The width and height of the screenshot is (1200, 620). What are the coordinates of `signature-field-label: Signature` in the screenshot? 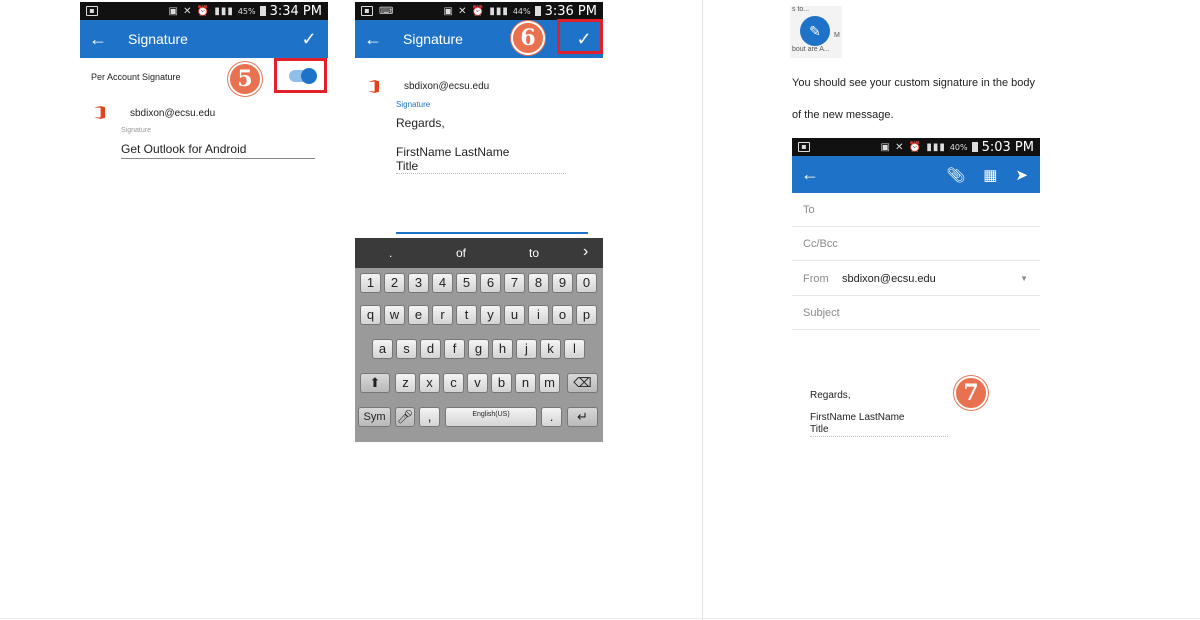 It's located at (413, 104).